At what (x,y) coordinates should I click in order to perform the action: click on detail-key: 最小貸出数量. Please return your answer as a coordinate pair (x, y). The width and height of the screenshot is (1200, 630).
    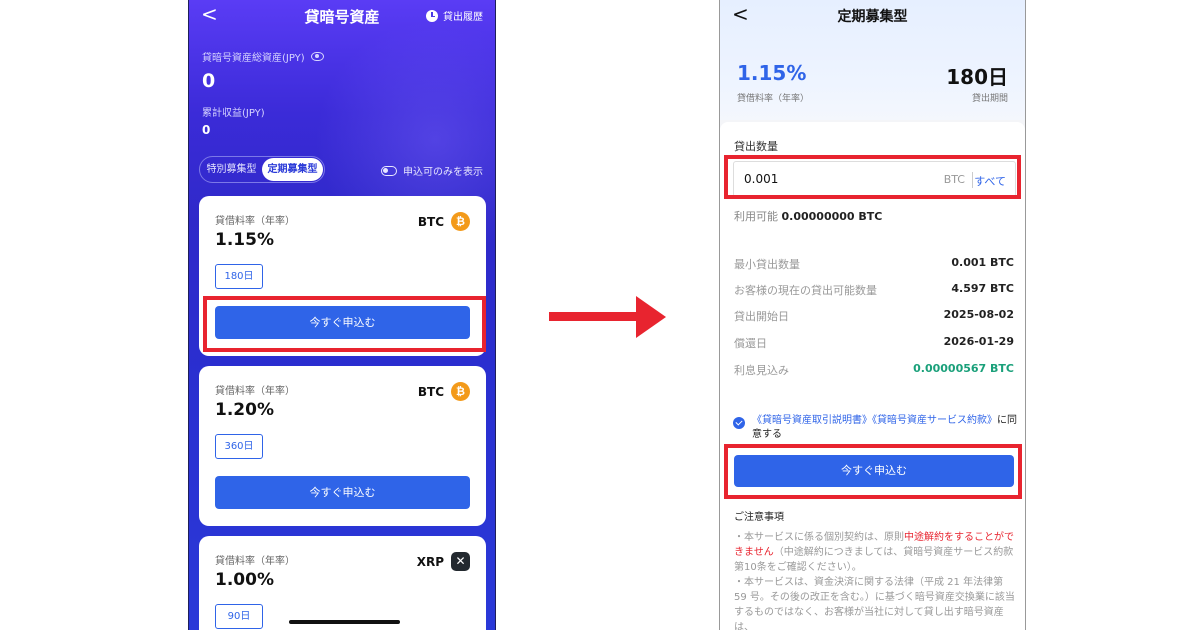
    Looking at the image, I should click on (767, 264).